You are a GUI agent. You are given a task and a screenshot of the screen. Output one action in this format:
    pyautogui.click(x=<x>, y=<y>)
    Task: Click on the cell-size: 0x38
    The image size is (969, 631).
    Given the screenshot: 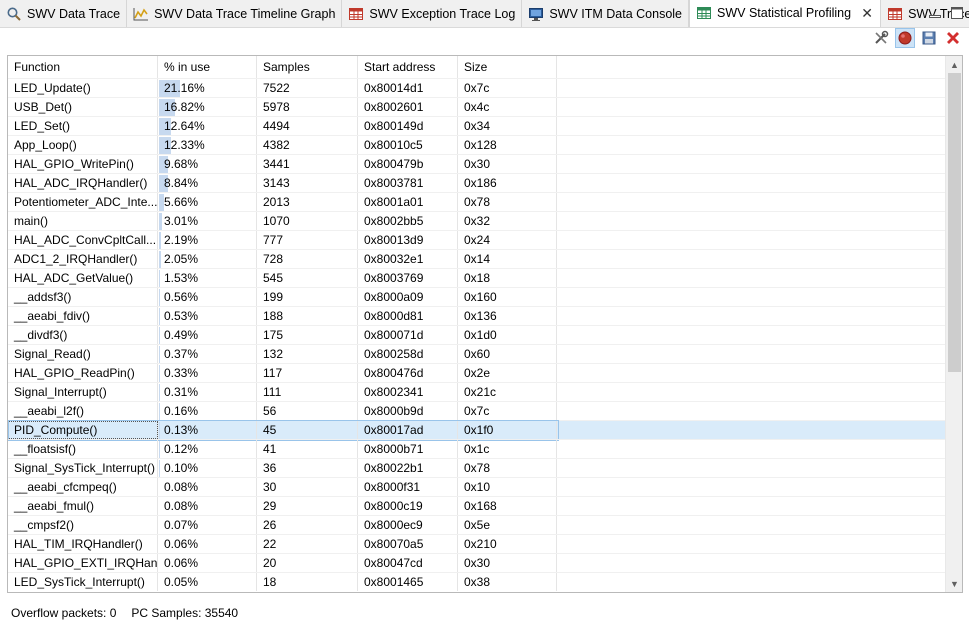 What is the action you would take?
    pyautogui.click(x=507, y=582)
    